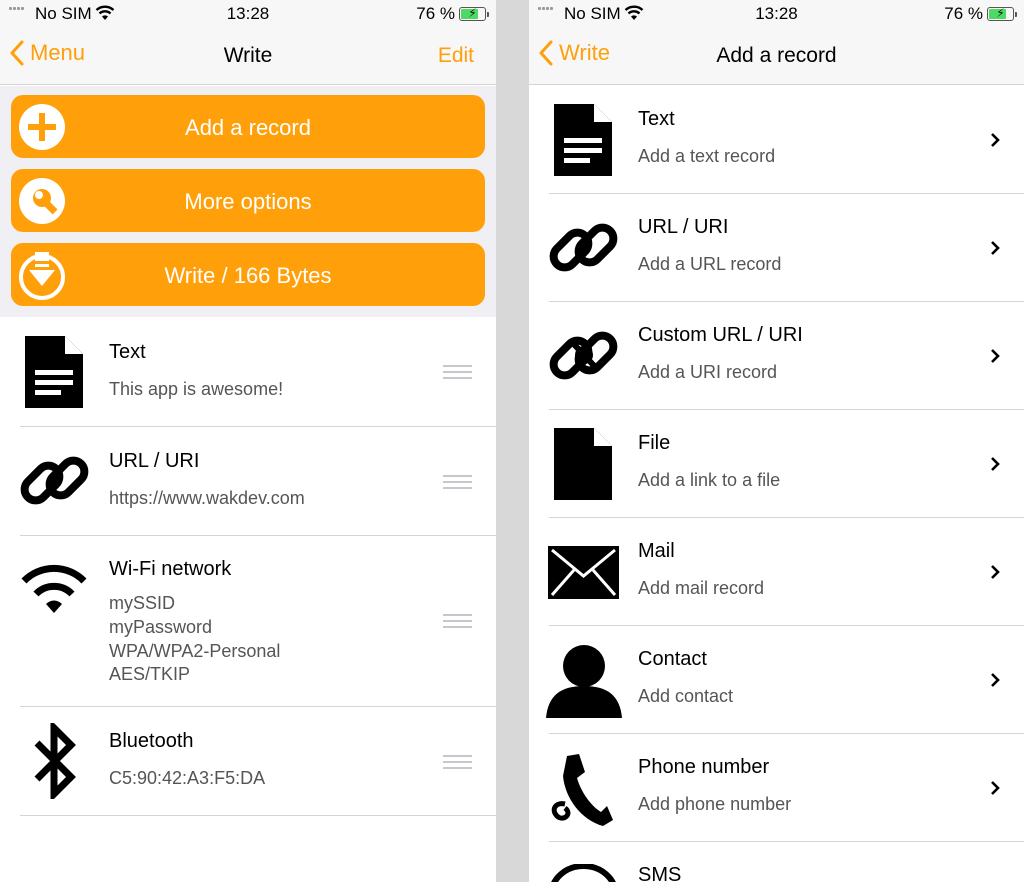 The height and width of the screenshot is (882, 1024). I want to click on type-subtitle: Add a link to a file, so click(709, 480).